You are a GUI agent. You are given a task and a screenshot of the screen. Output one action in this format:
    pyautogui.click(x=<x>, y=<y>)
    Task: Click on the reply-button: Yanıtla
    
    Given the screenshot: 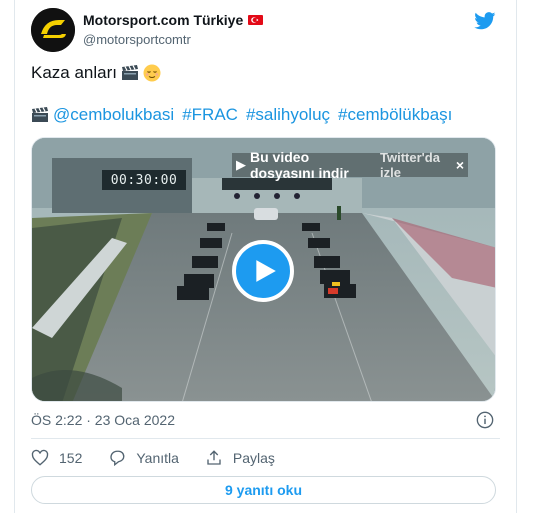 What is the action you would take?
    pyautogui.click(x=143, y=458)
    